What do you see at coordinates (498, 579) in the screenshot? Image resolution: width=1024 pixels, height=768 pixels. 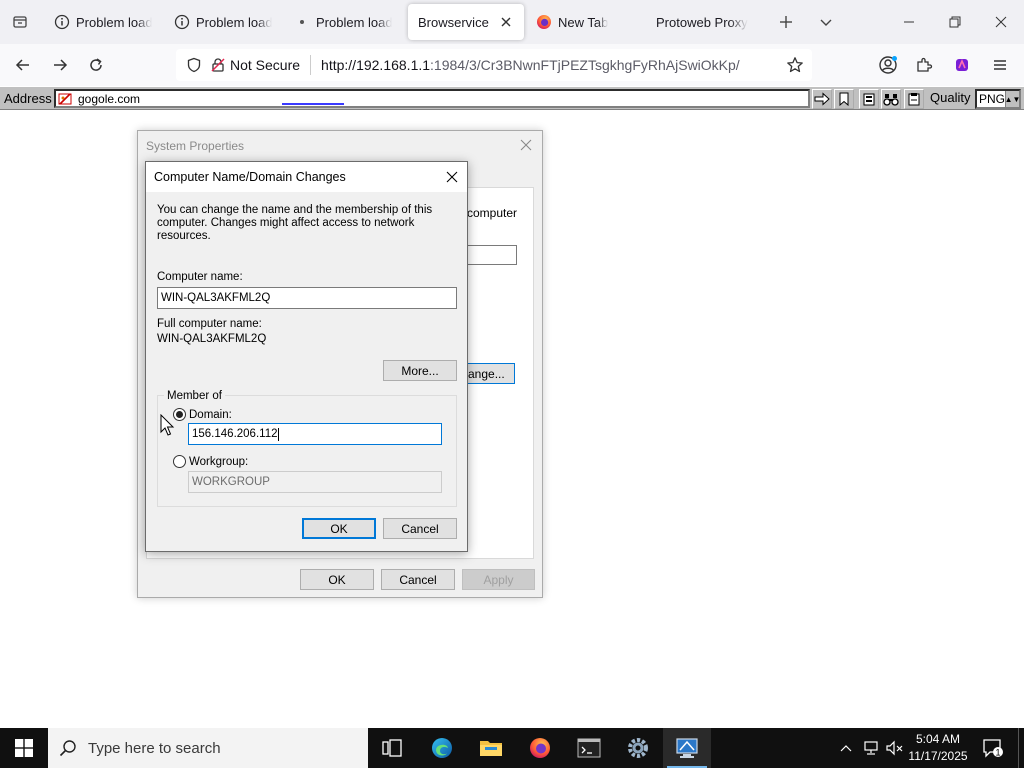 I see `apply-button: Apply` at bounding box center [498, 579].